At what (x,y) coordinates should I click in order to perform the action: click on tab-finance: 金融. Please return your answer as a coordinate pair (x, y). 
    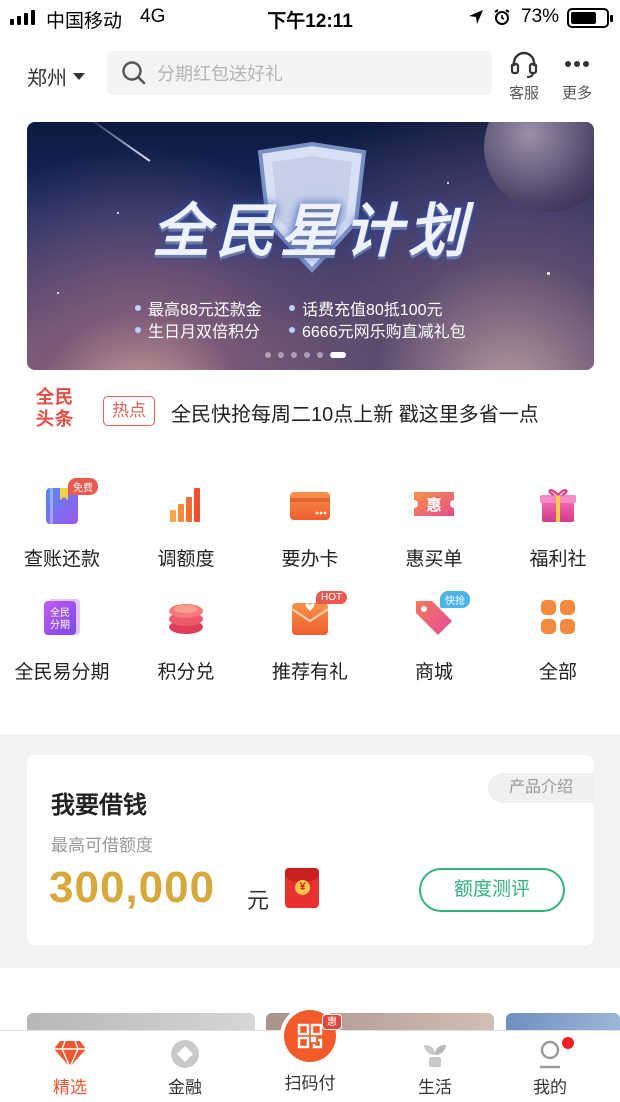
    Looking at the image, I should click on (185, 1068).